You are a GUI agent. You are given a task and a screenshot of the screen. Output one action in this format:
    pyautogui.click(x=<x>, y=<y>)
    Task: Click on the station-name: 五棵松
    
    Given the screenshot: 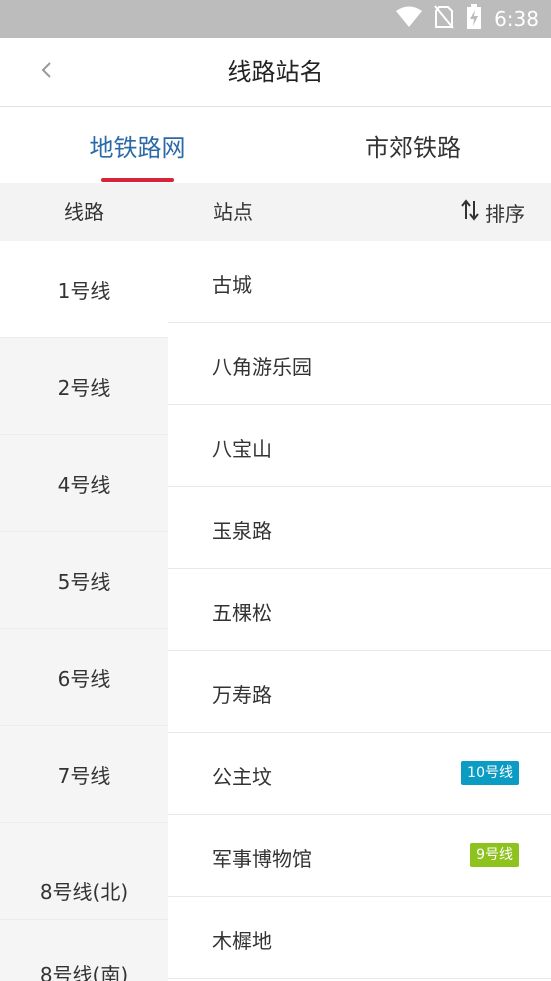 What is the action you would take?
    pyautogui.click(x=242, y=613)
    